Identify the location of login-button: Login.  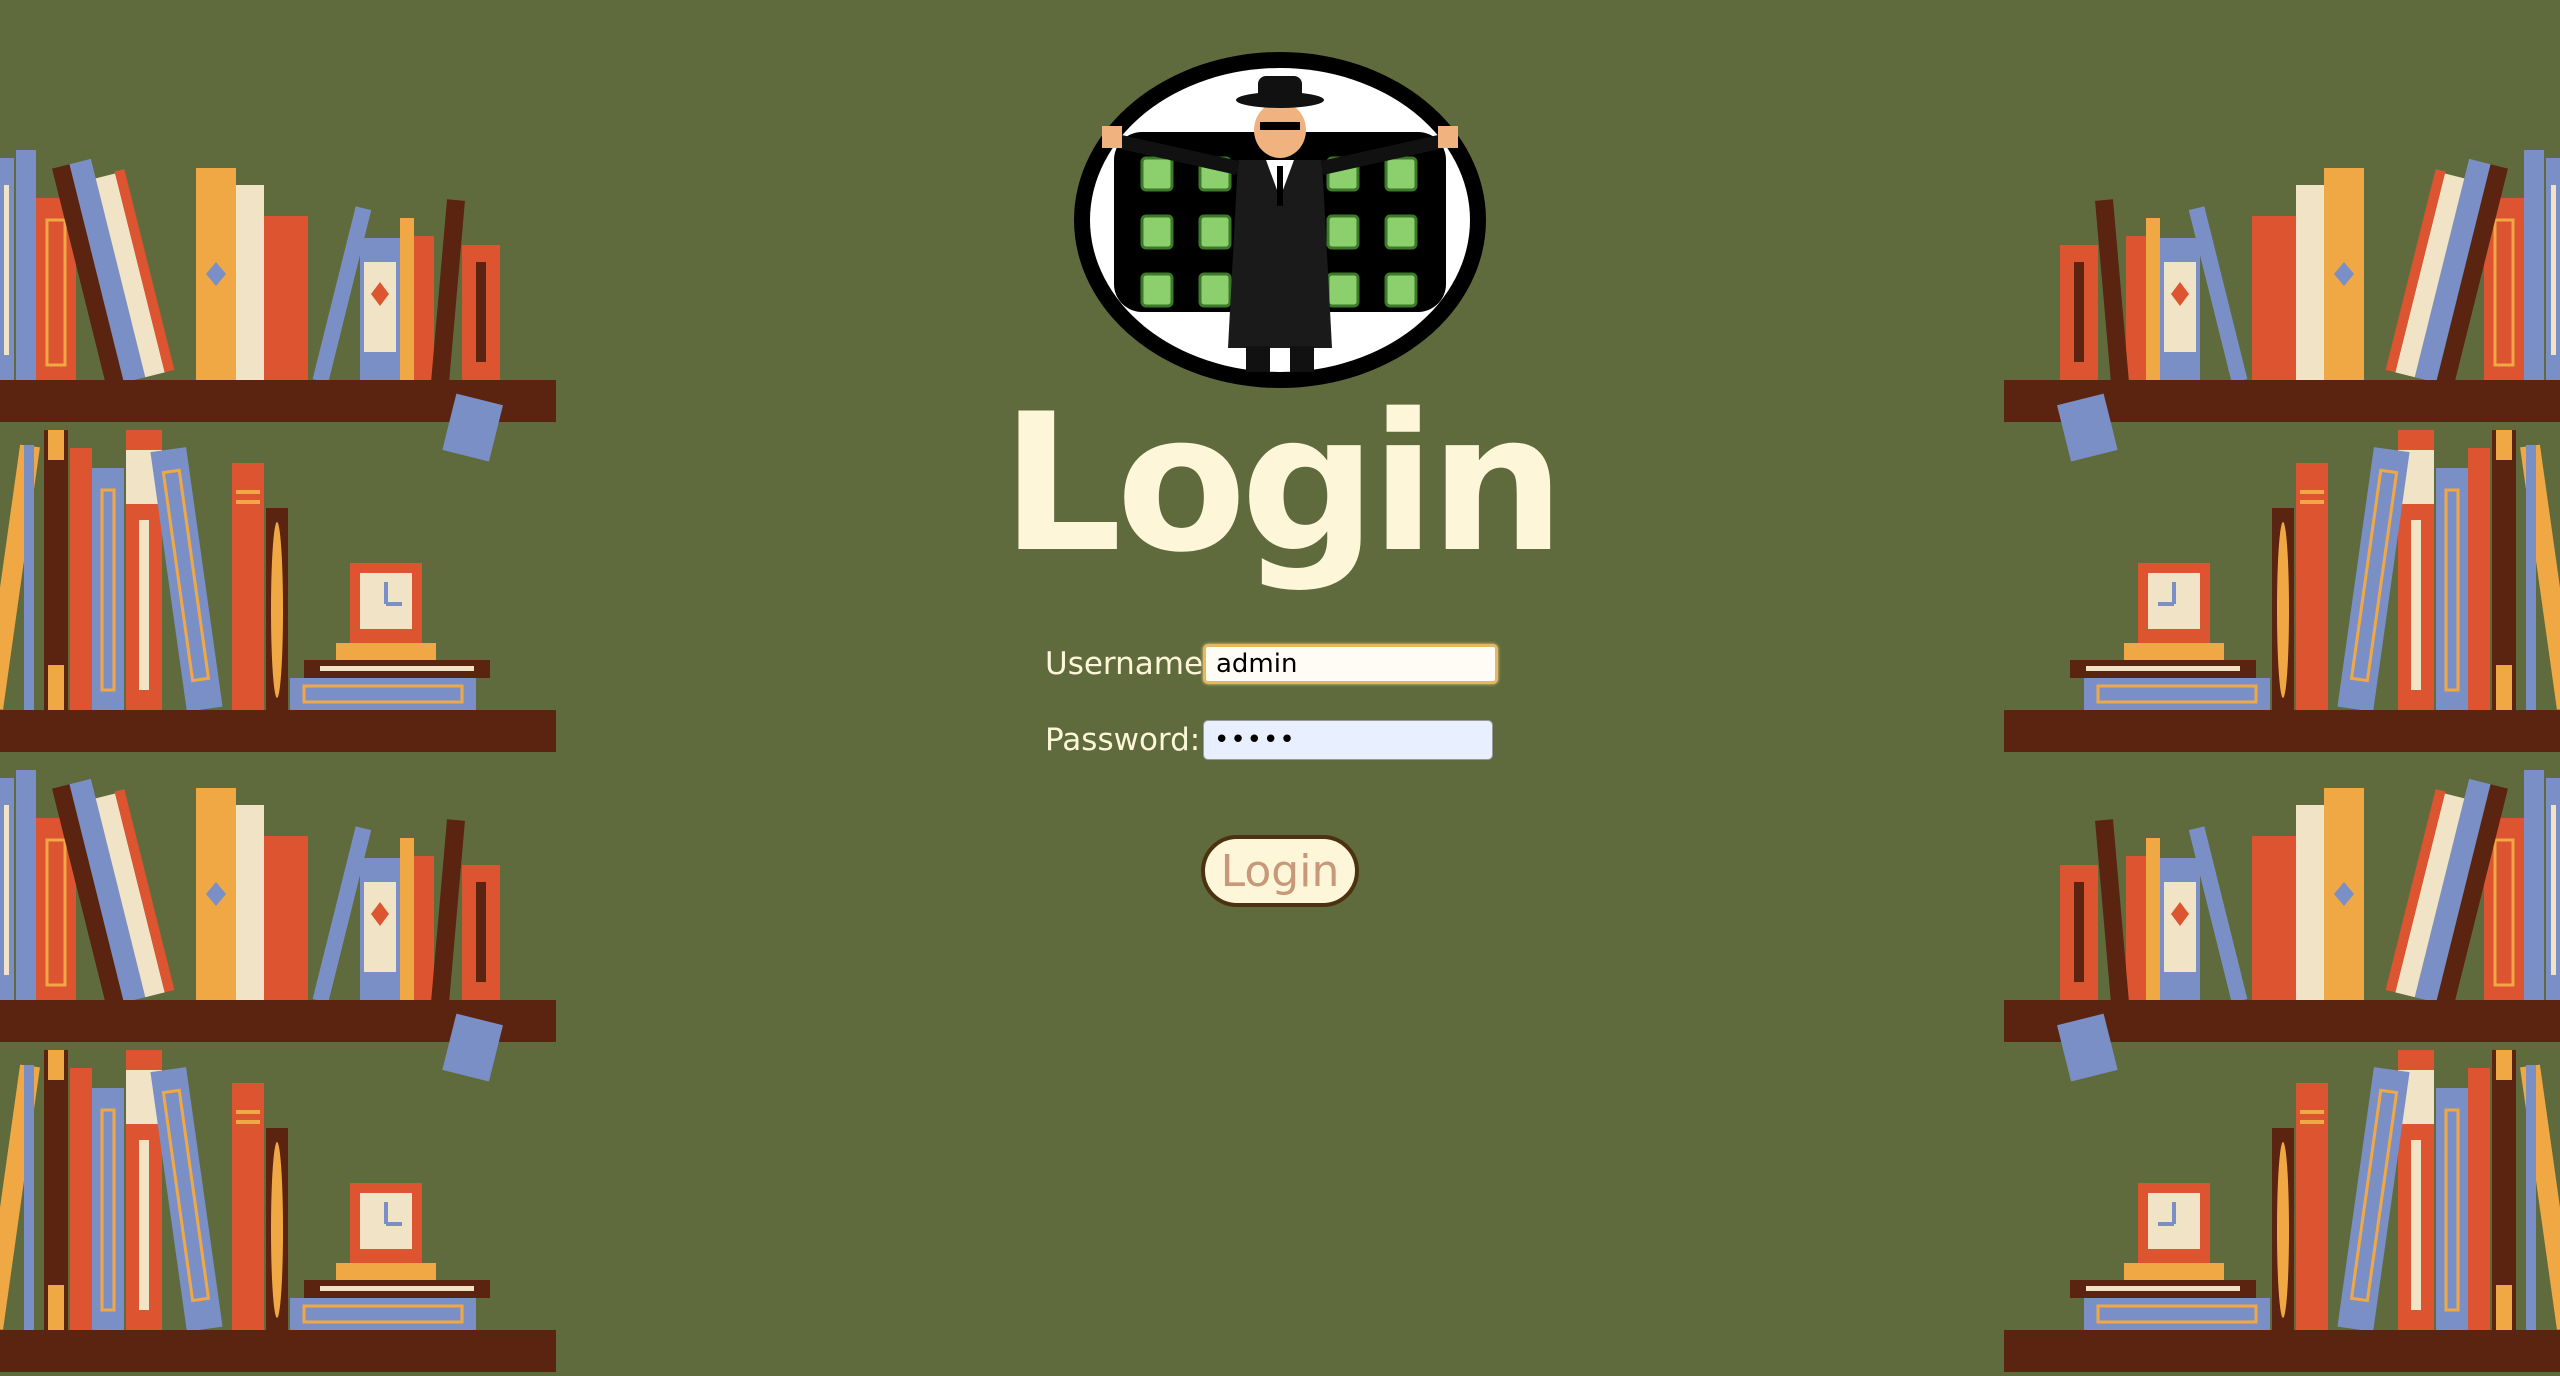
(1280, 871).